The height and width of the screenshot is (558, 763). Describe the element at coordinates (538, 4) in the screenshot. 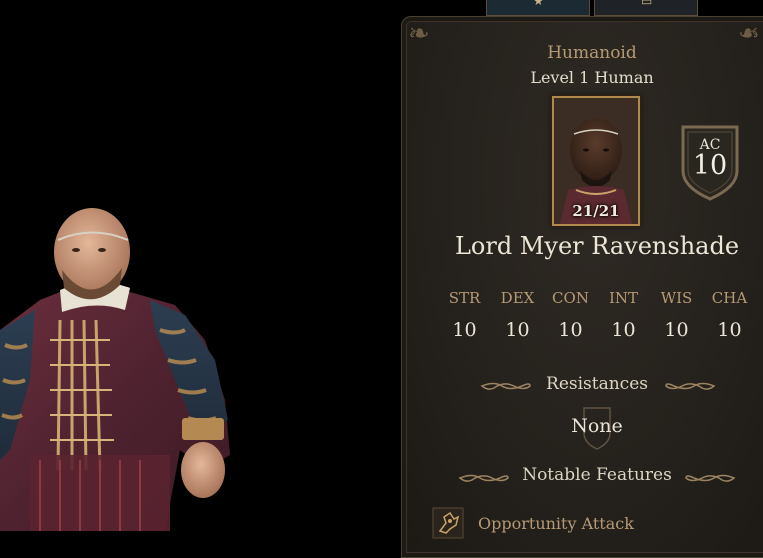

I see `star-icon: ★` at that location.